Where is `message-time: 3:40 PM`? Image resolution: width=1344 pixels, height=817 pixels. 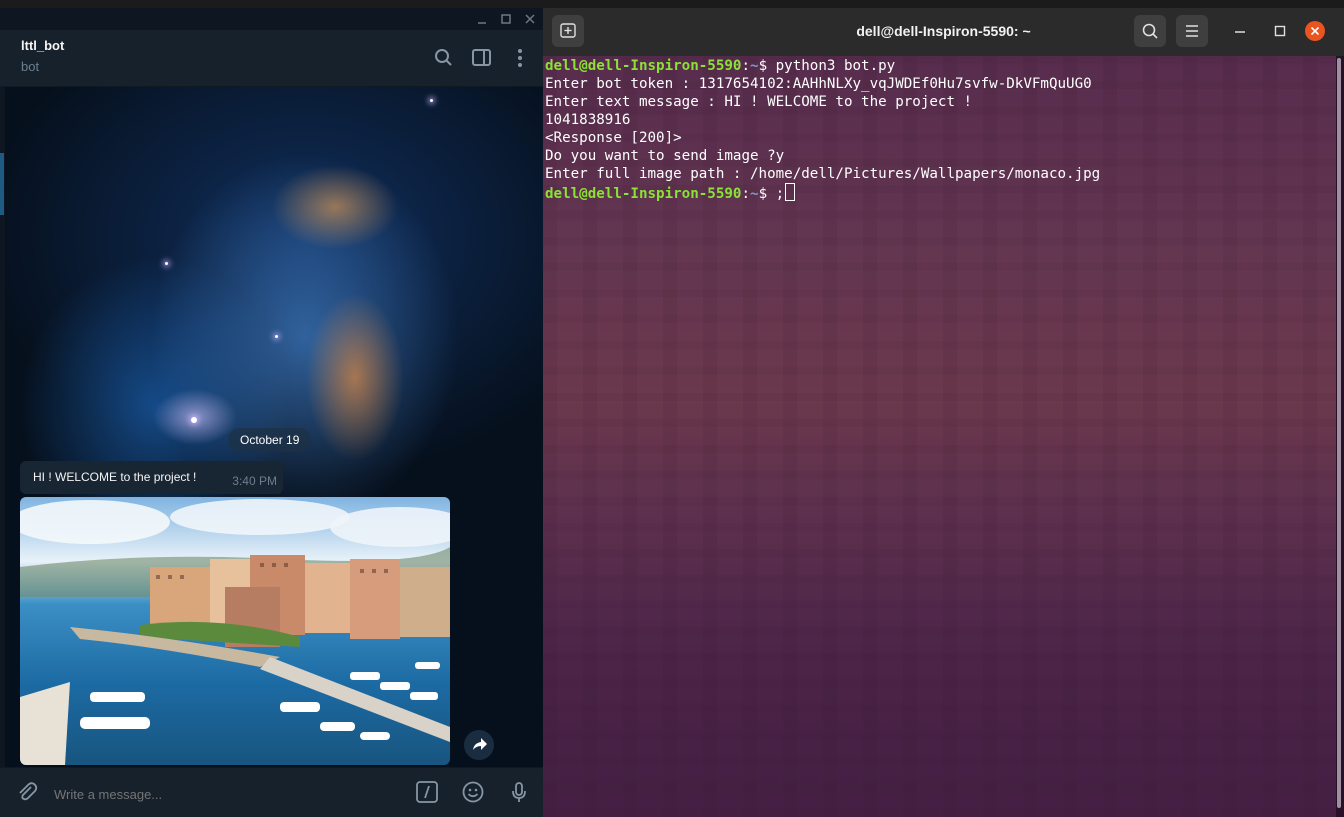 message-time: 3:40 PM is located at coordinates (254, 481).